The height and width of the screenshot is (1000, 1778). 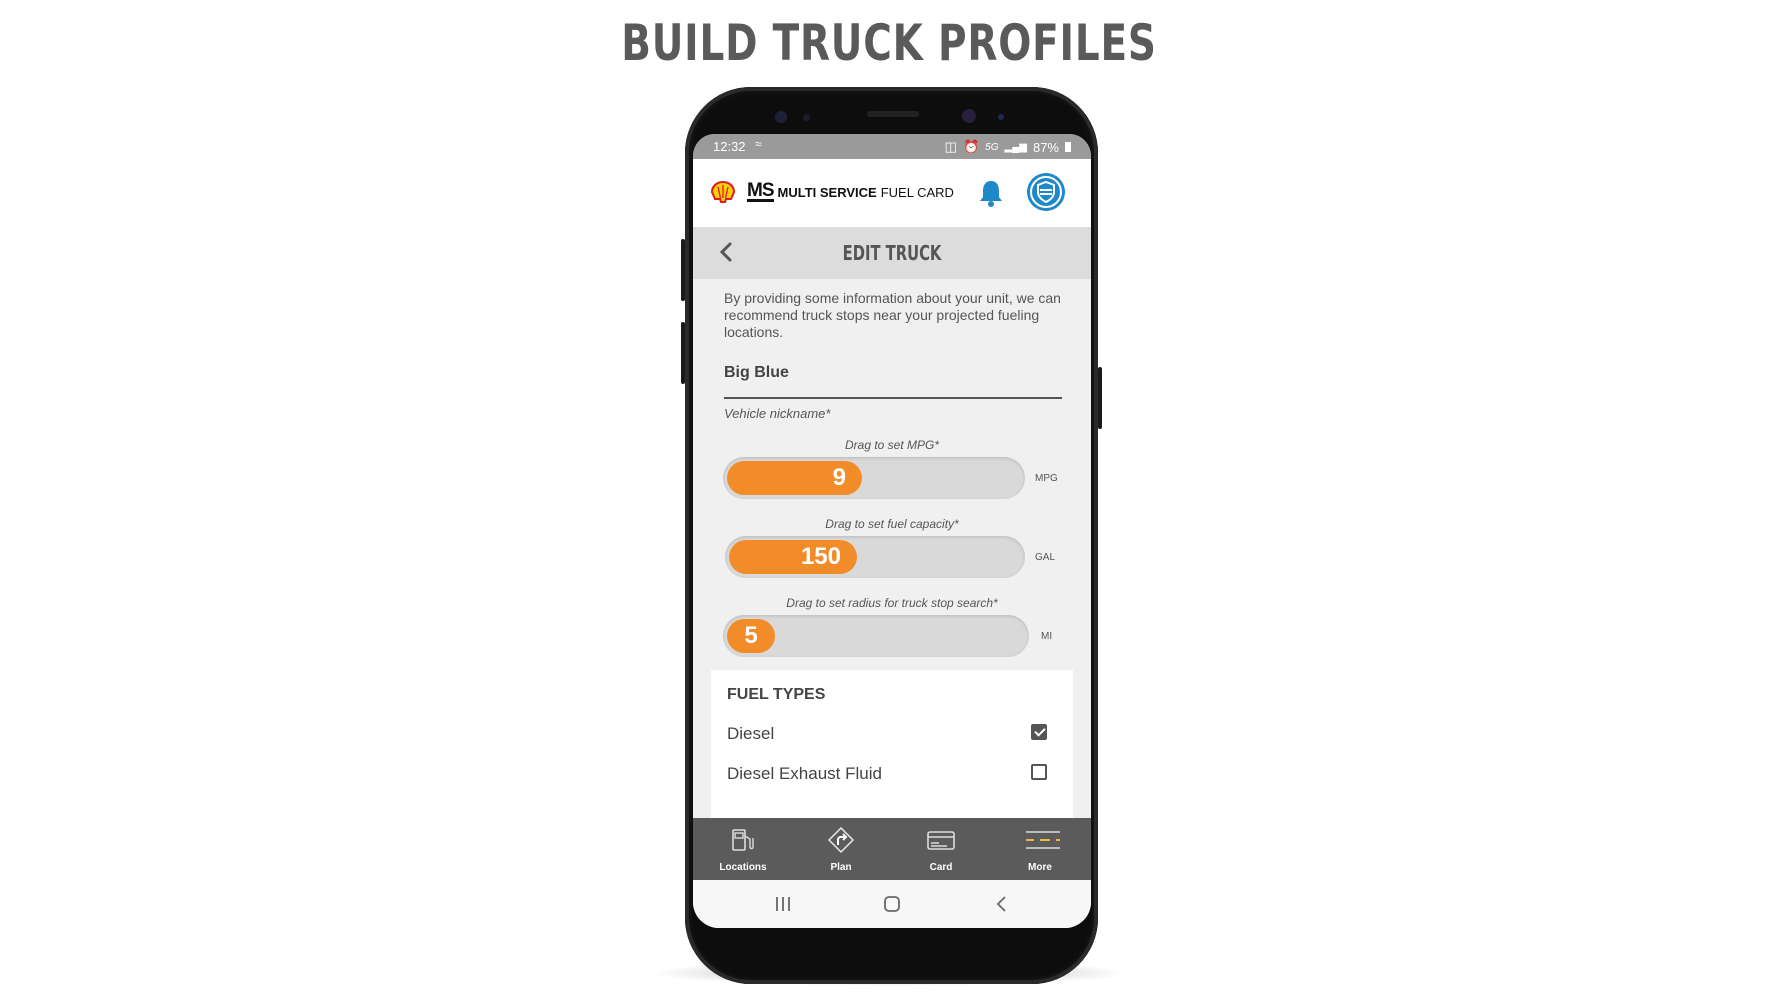 What do you see at coordinates (1001, 117) in the screenshot?
I see `iris-led-icon` at bounding box center [1001, 117].